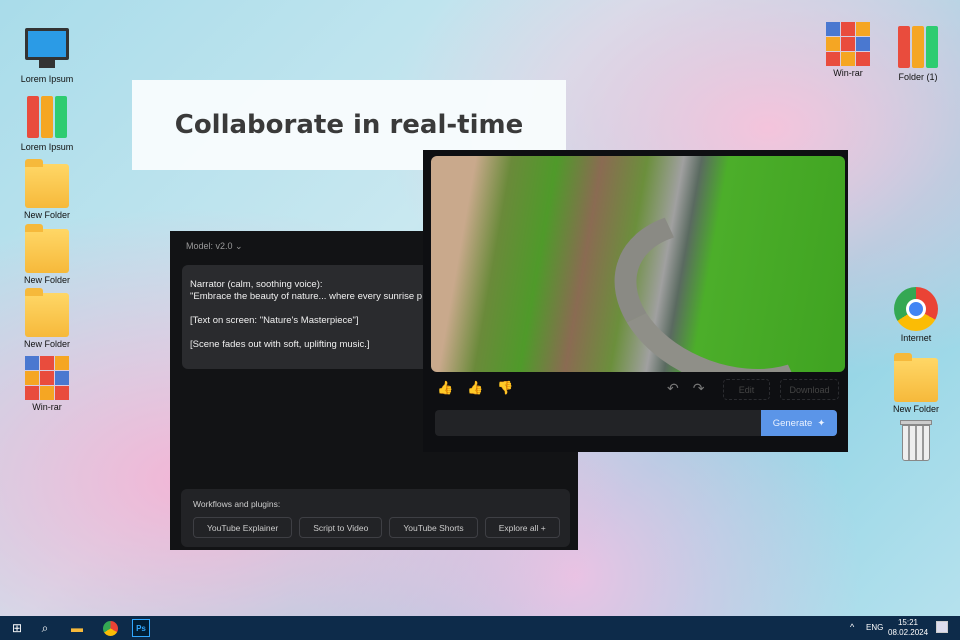 The width and height of the screenshot is (960, 640). Describe the element at coordinates (445, 388) in the screenshot. I see `super-like-icon: 👍` at that location.